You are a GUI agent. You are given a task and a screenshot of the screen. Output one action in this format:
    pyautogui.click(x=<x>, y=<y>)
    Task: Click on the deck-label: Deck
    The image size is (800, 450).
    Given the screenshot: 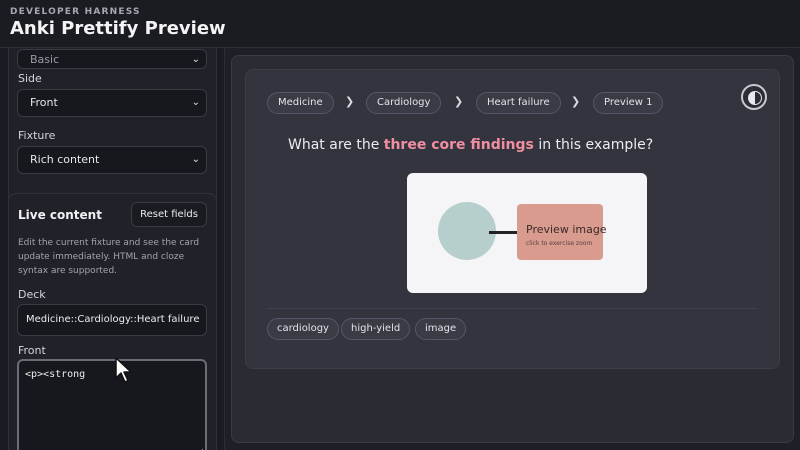 What is the action you would take?
    pyautogui.click(x=32, y=294)
    